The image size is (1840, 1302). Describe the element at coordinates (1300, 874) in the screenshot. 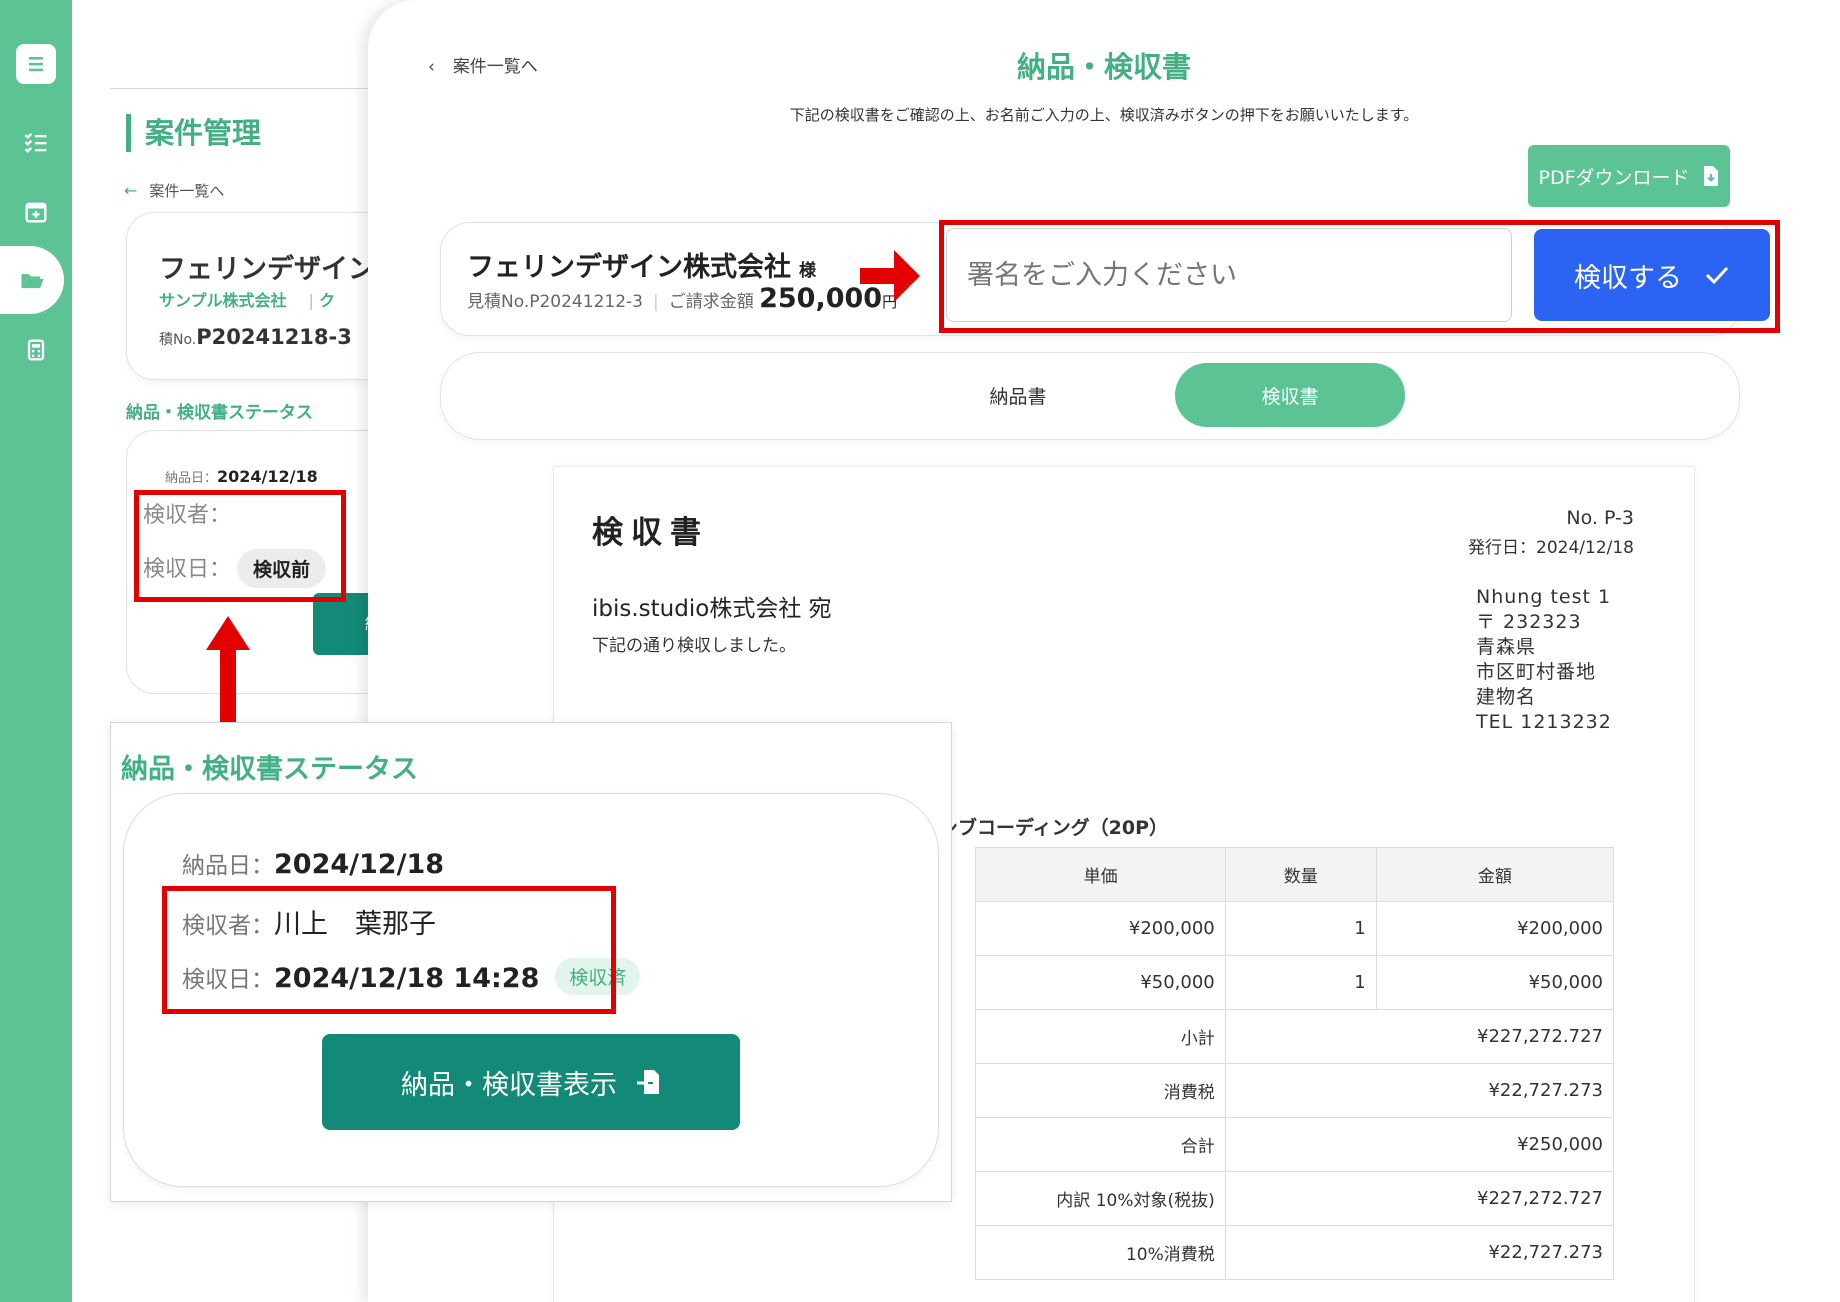

I see `column-header-qty: 数量` at that location.